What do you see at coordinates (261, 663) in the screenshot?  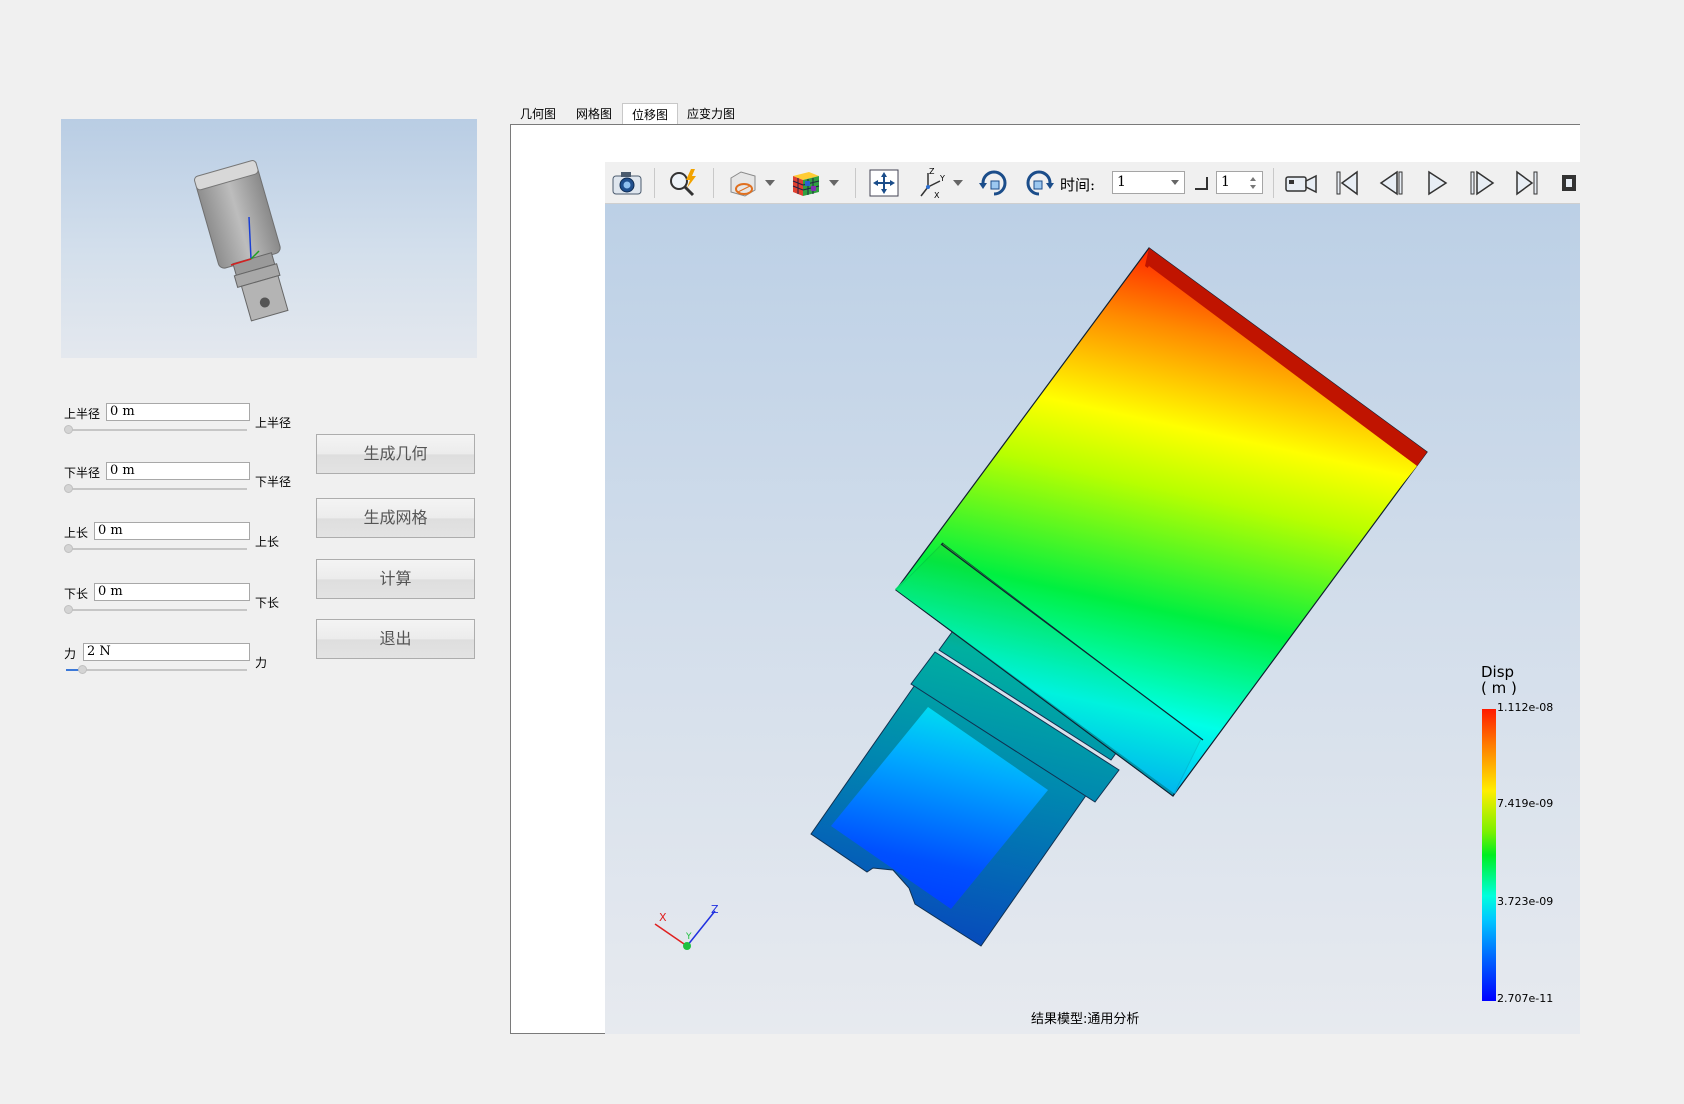 I see `force-suffix: 力` at bounding box center [261, 663].